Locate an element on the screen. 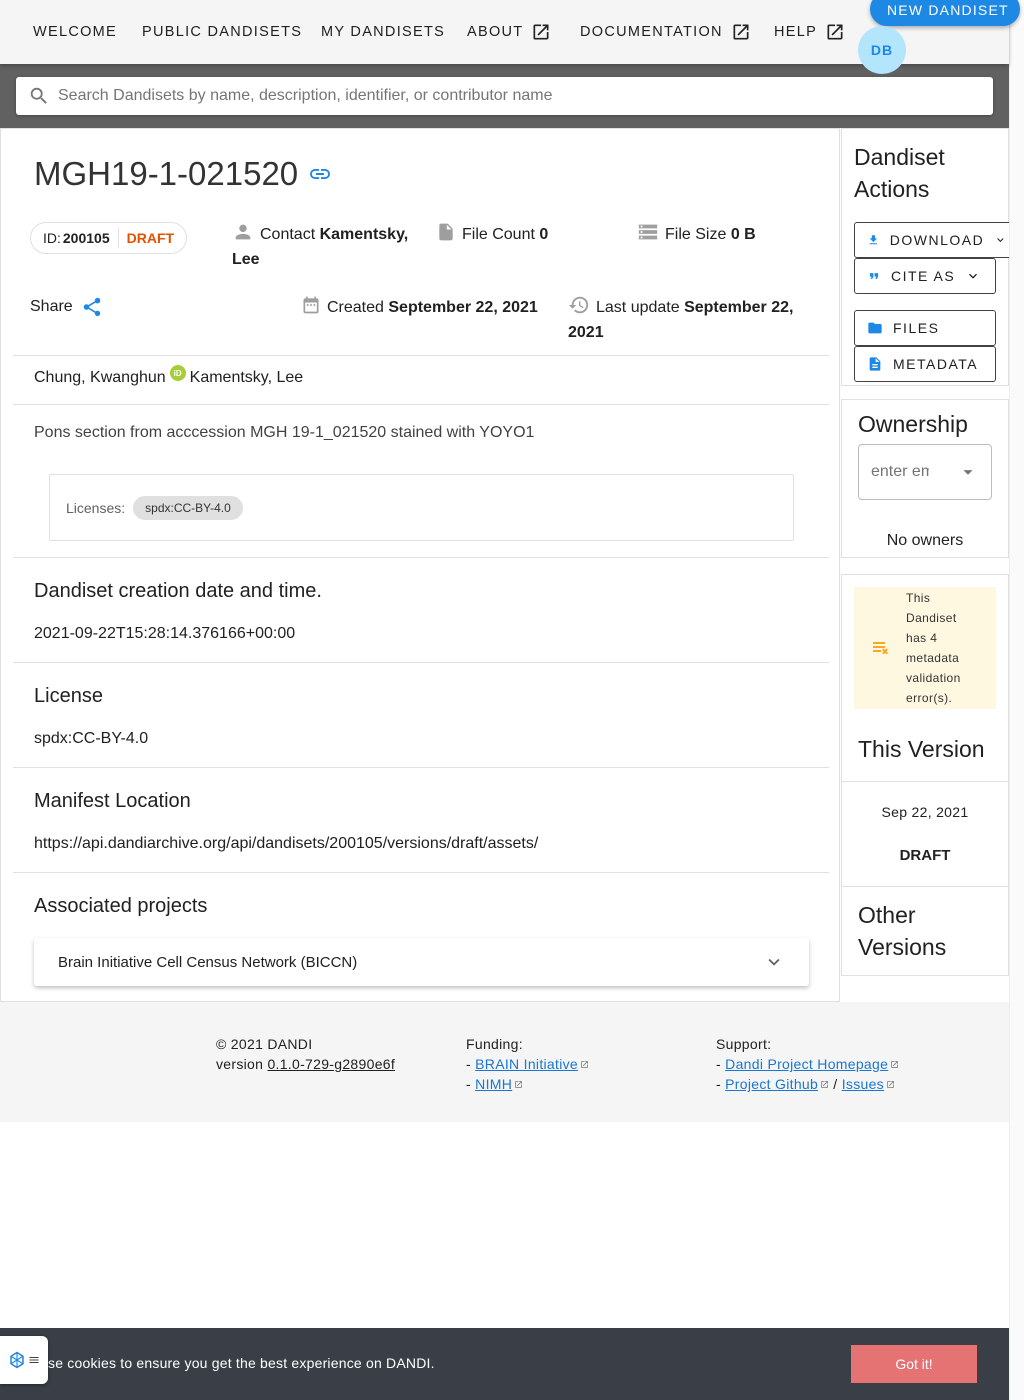 Image resolution: width=1024 pixels, height=1400 pixels. dandiset-title-row: MGH19-1-021520 is located at coordinates (183, 174).